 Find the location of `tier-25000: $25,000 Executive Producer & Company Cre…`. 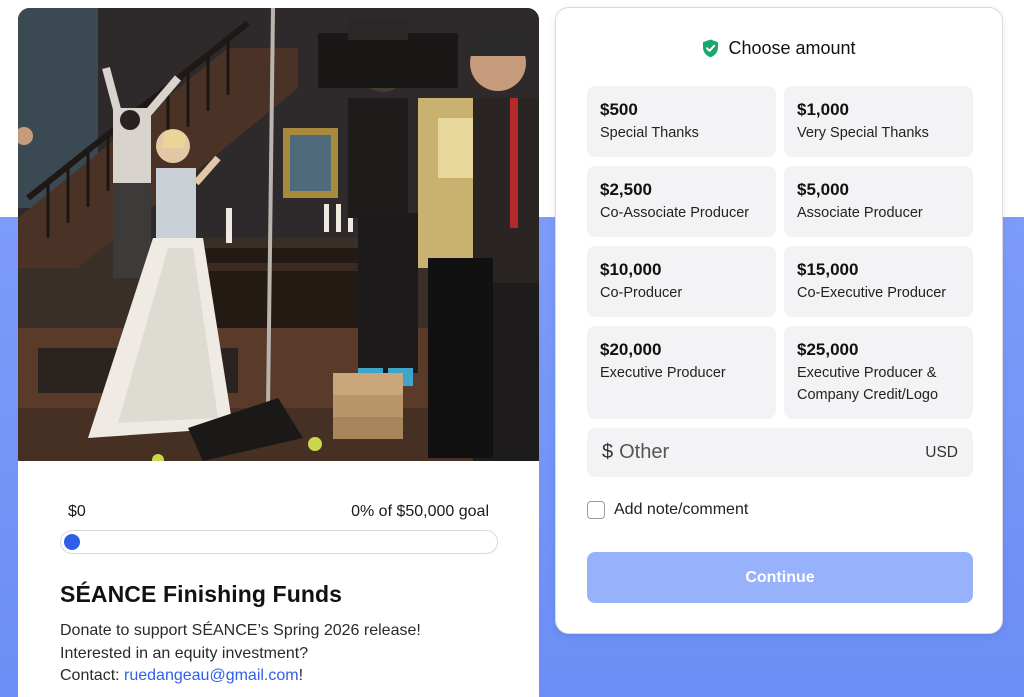

tier-25000: $25,000 Executive Producer & Company Cre… is located at coordinates (878, 372).